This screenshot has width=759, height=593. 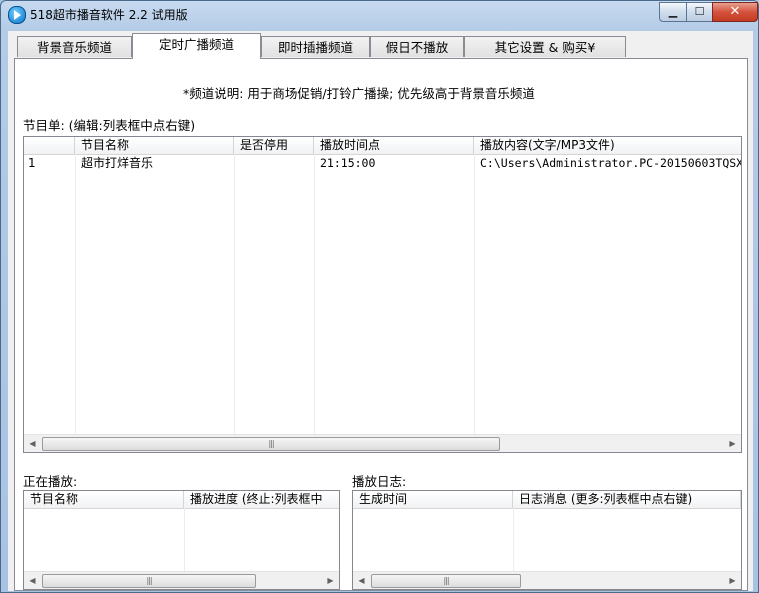 I want to click on tab-other-settings-buy: 其它设置 & 购买¥, so click(x=545, y=46).